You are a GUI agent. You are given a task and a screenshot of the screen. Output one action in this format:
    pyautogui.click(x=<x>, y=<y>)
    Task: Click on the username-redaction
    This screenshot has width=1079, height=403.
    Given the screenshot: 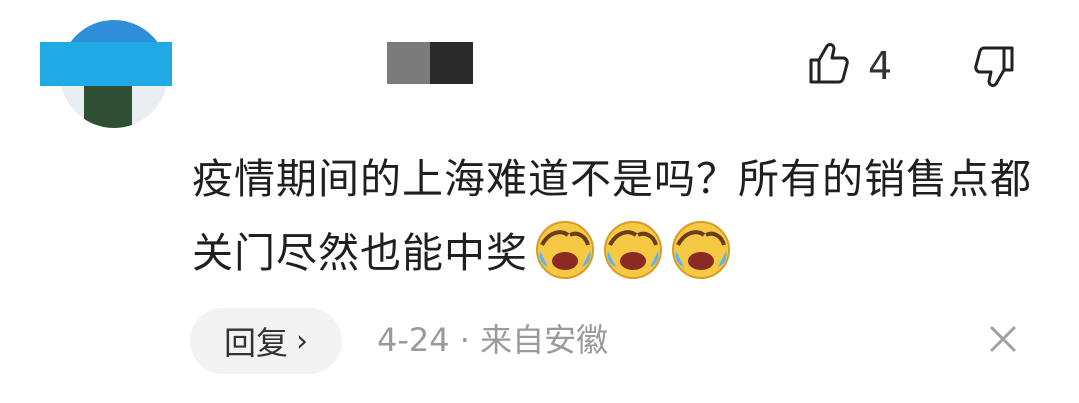 What is the action you would take?
    pyautogui.click(x=106, y=64)
    